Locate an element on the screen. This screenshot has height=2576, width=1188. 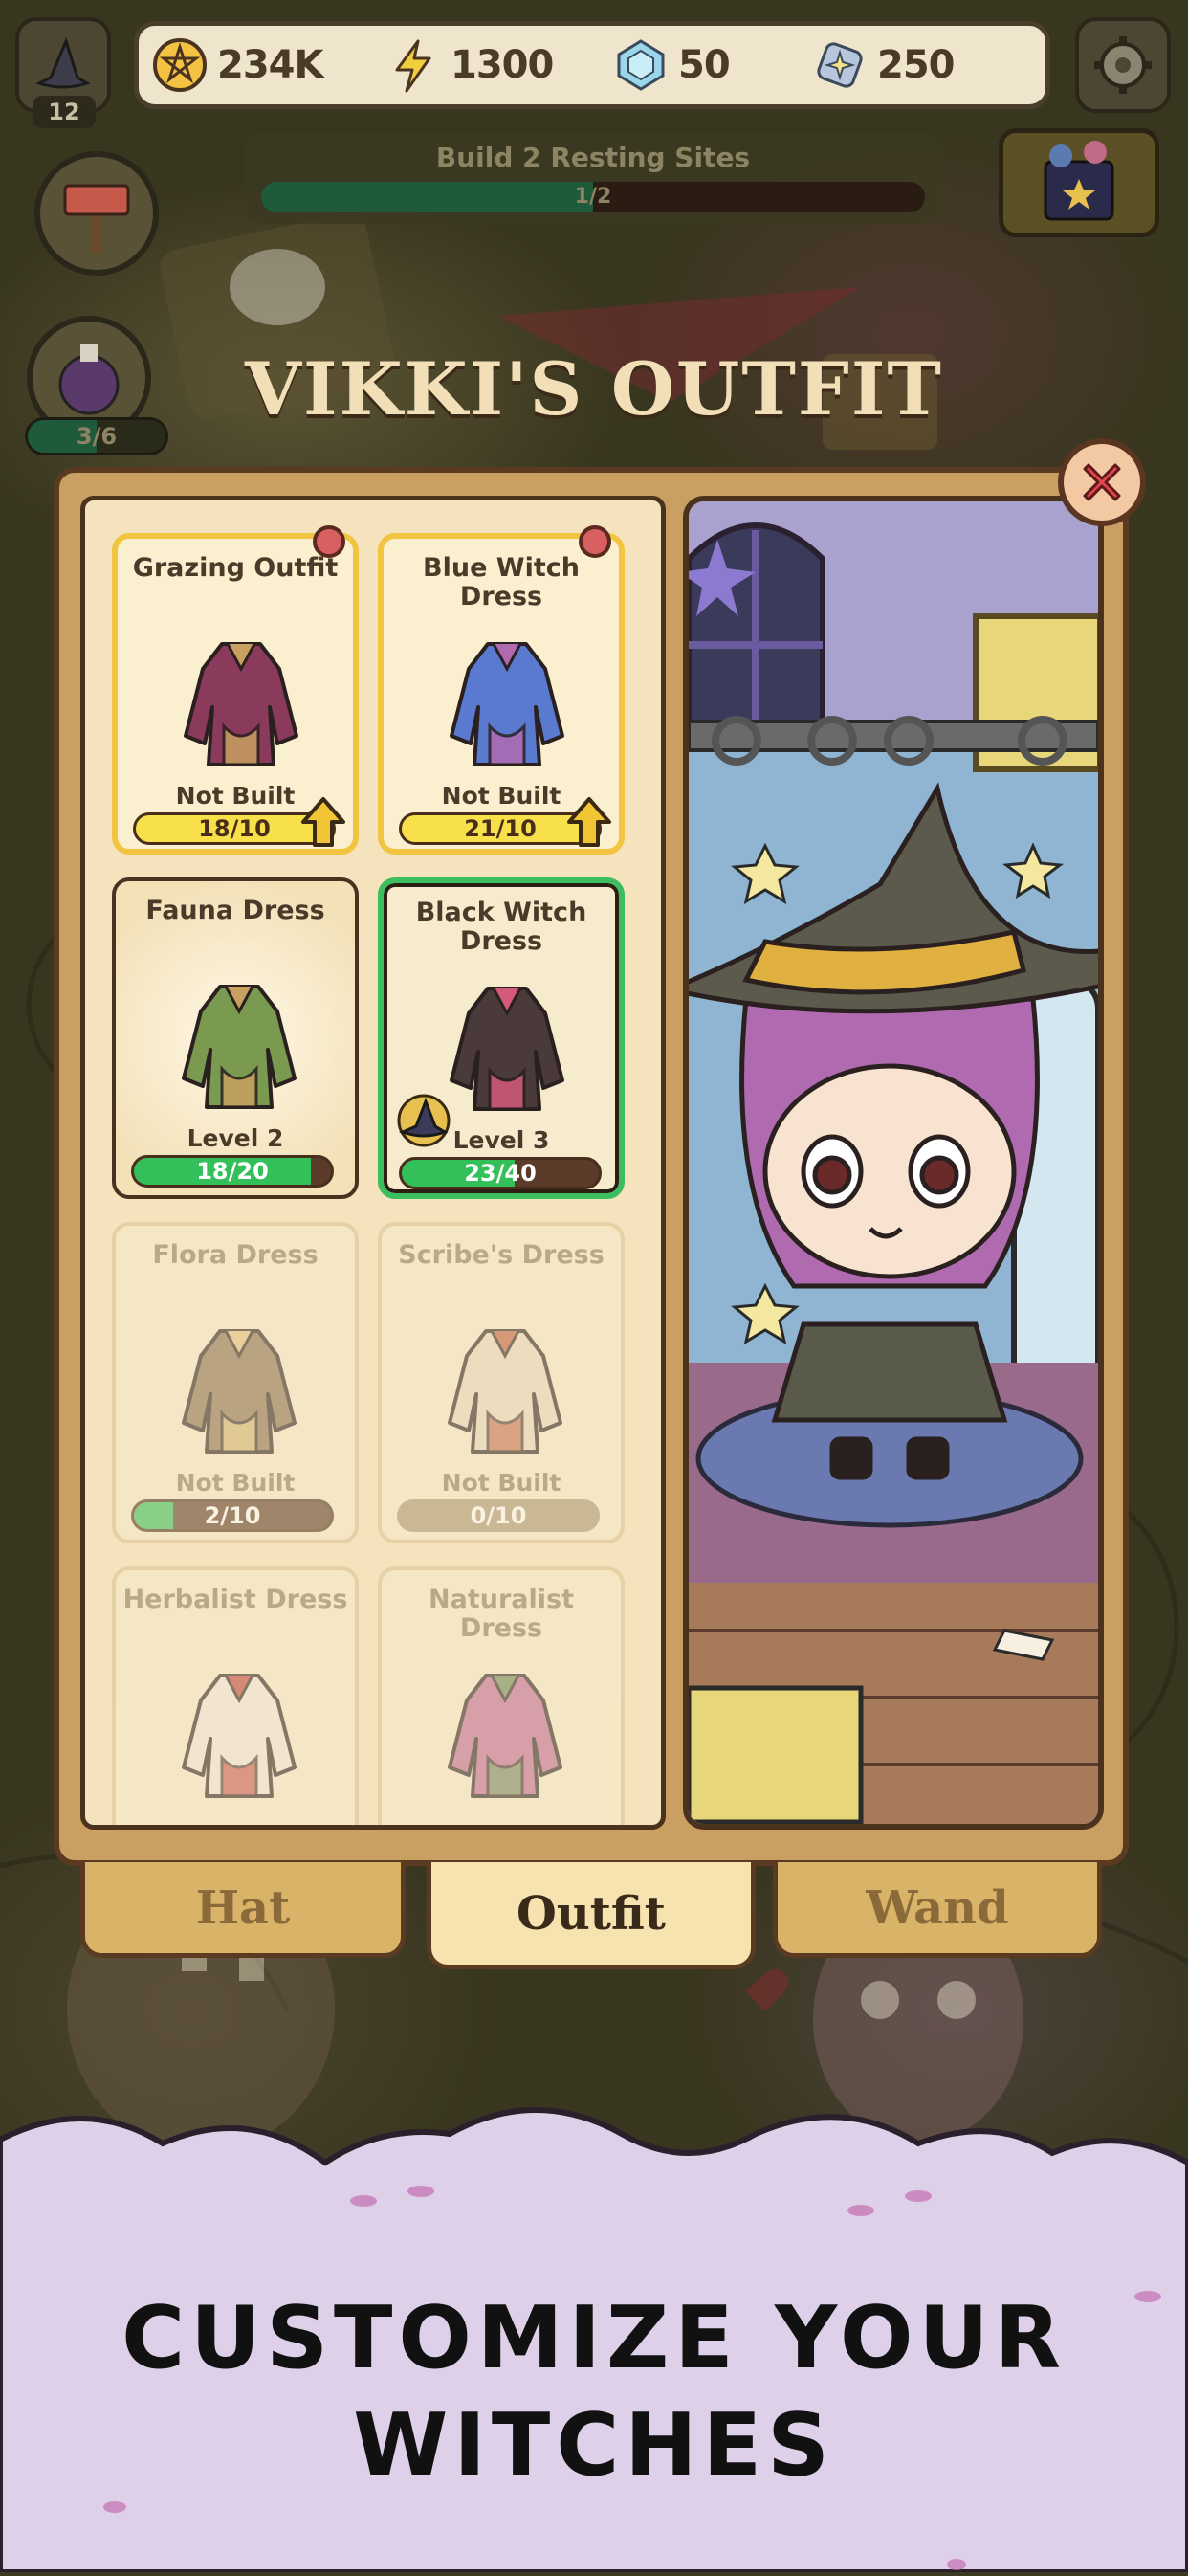
gear-icon is located at coordinates (1123, 65).